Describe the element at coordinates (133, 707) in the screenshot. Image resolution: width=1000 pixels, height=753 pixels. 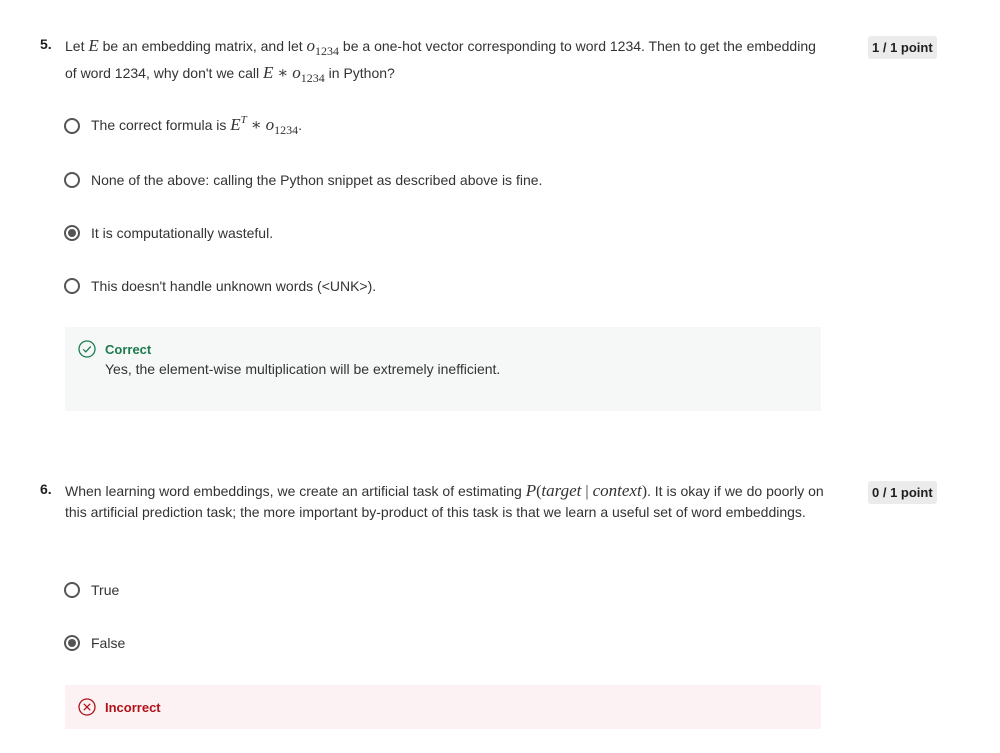
I see `feedback-status: Incorrect` at that location.